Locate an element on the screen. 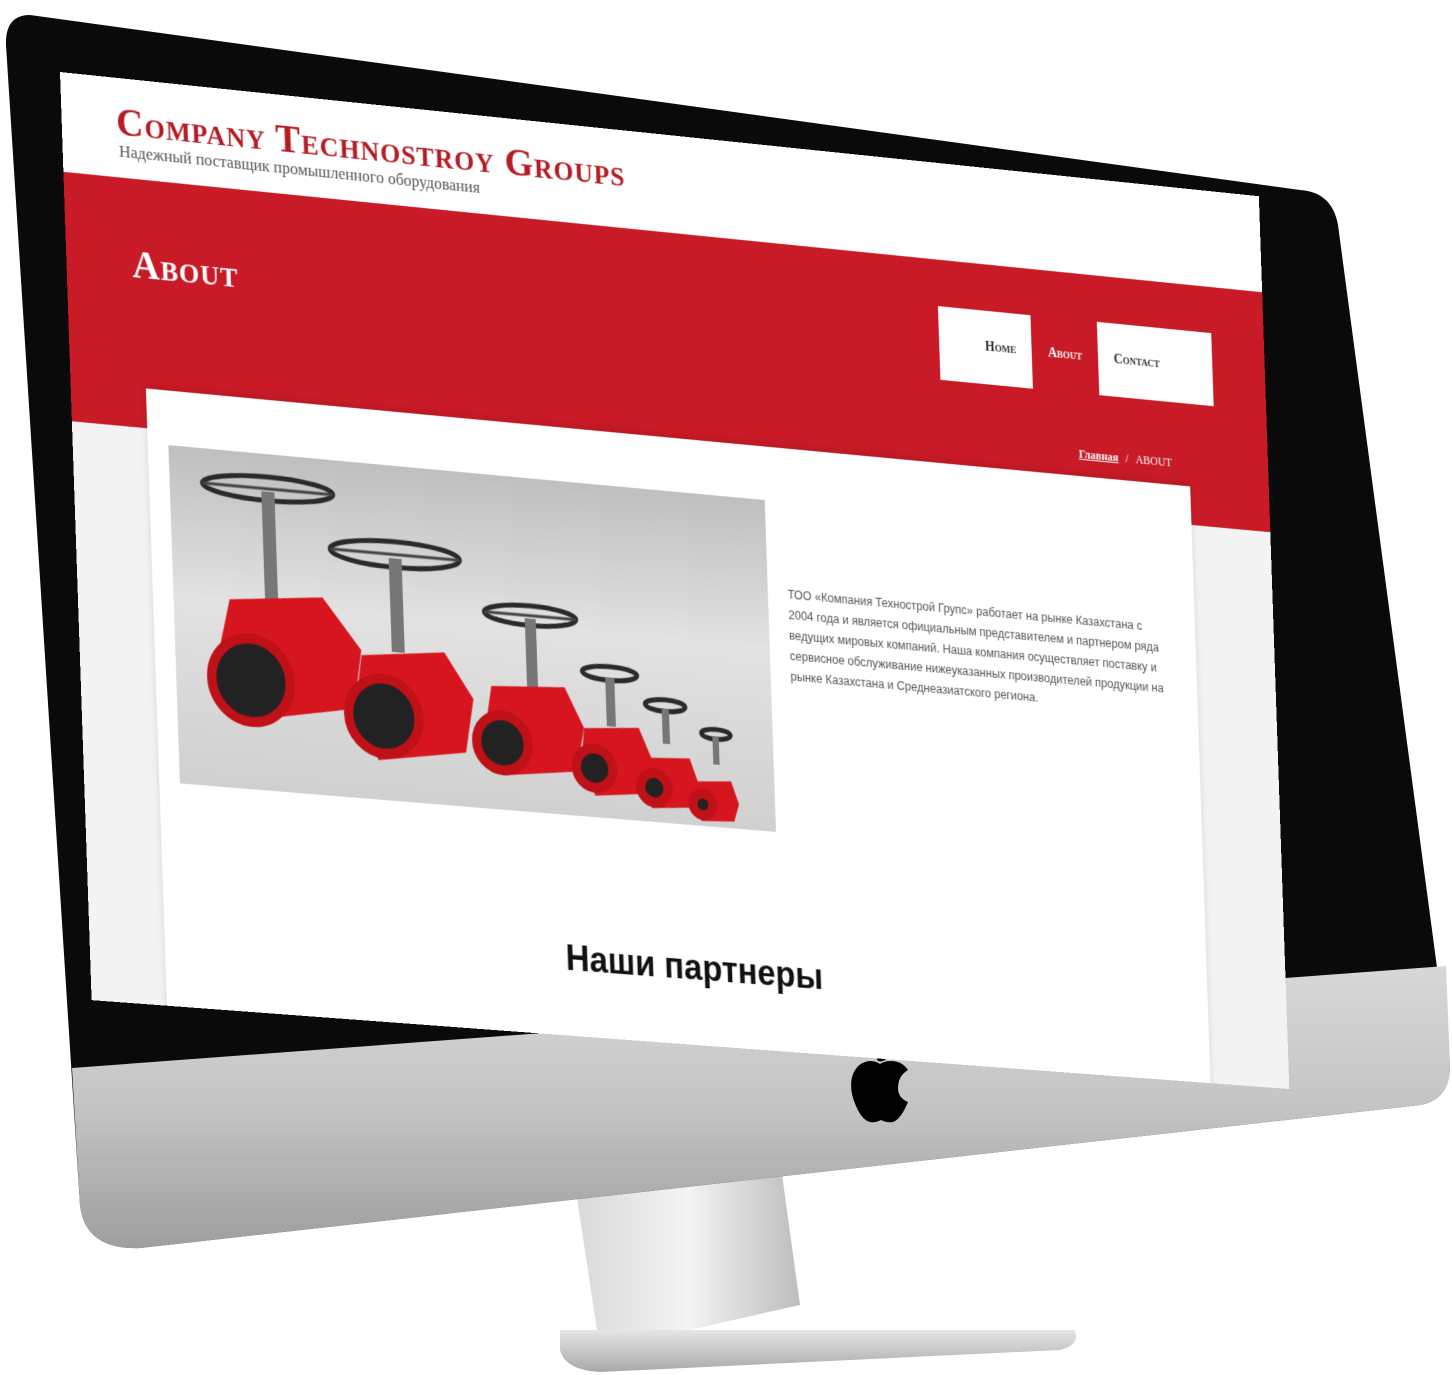  nav-item-home: Home is located at coordinates (985, 347).